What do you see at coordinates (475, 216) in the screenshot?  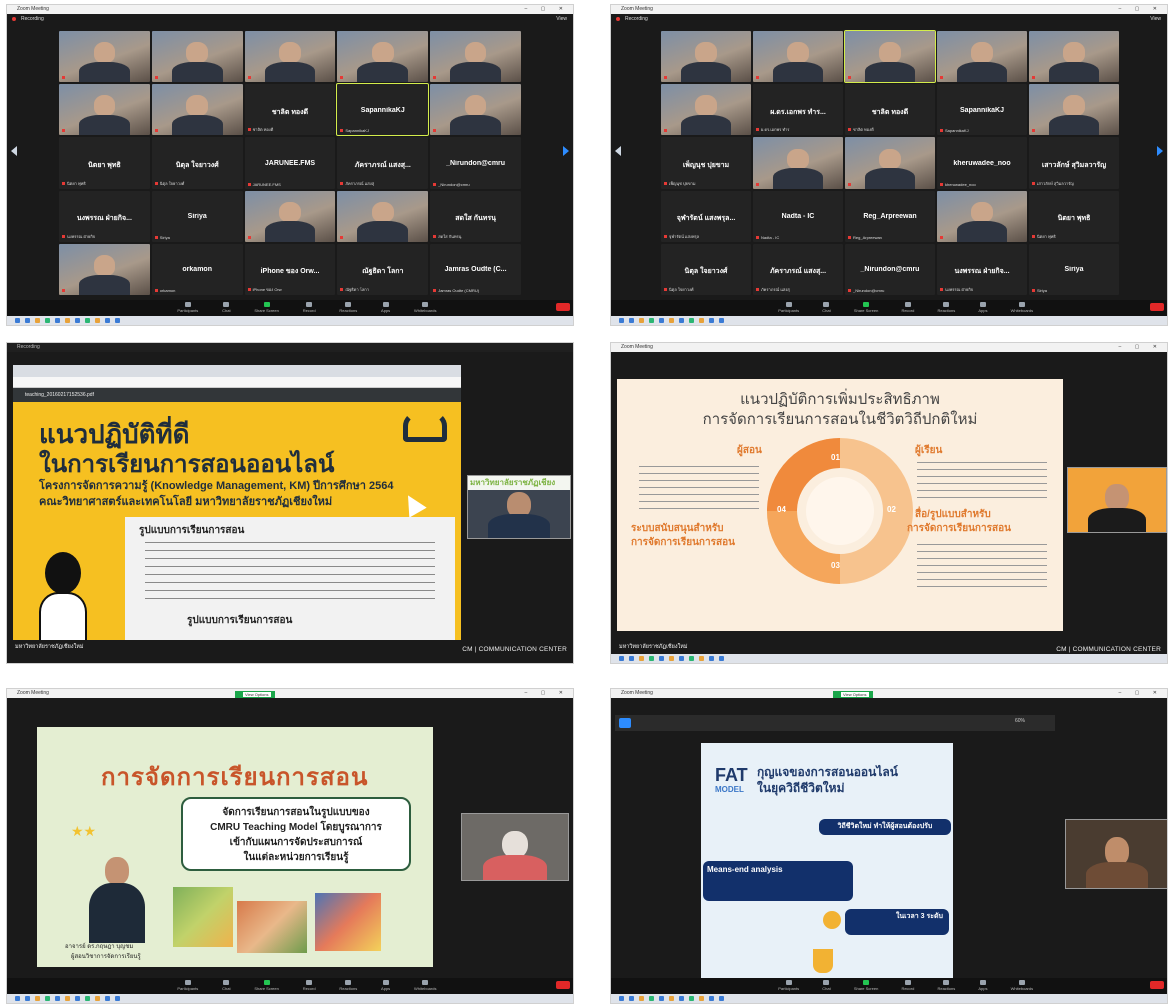 I see `participant-tile: สดใส กันทรนุ สดใส กันทรนุ` at bounding box center [475, 216].